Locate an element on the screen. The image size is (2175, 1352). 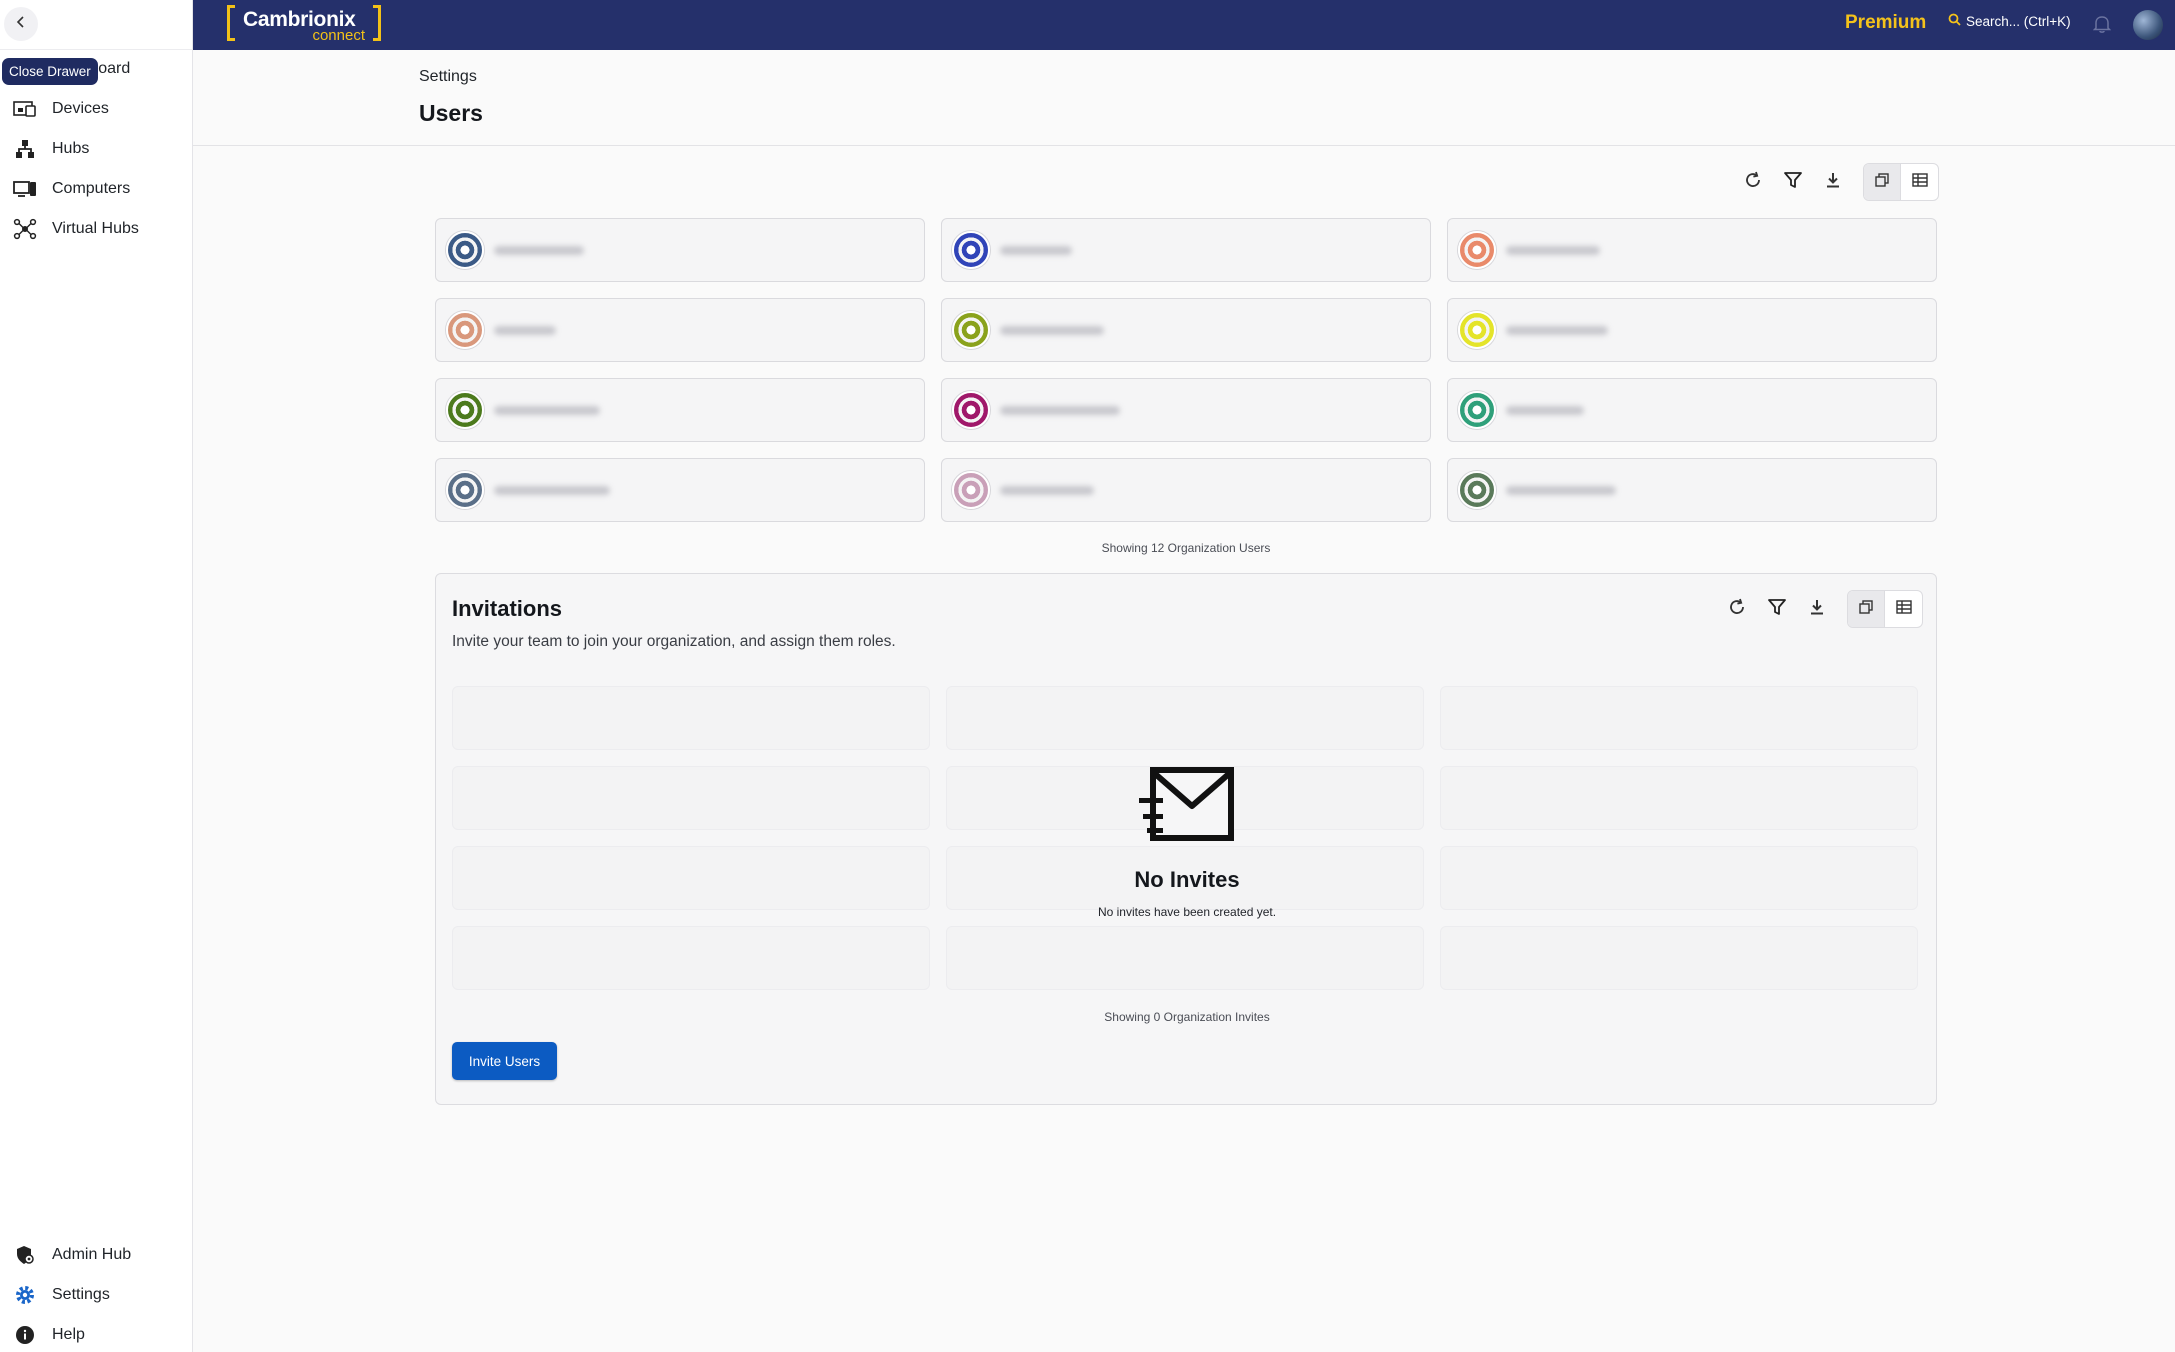
notifications-button is located at coordinates (2102, 26).